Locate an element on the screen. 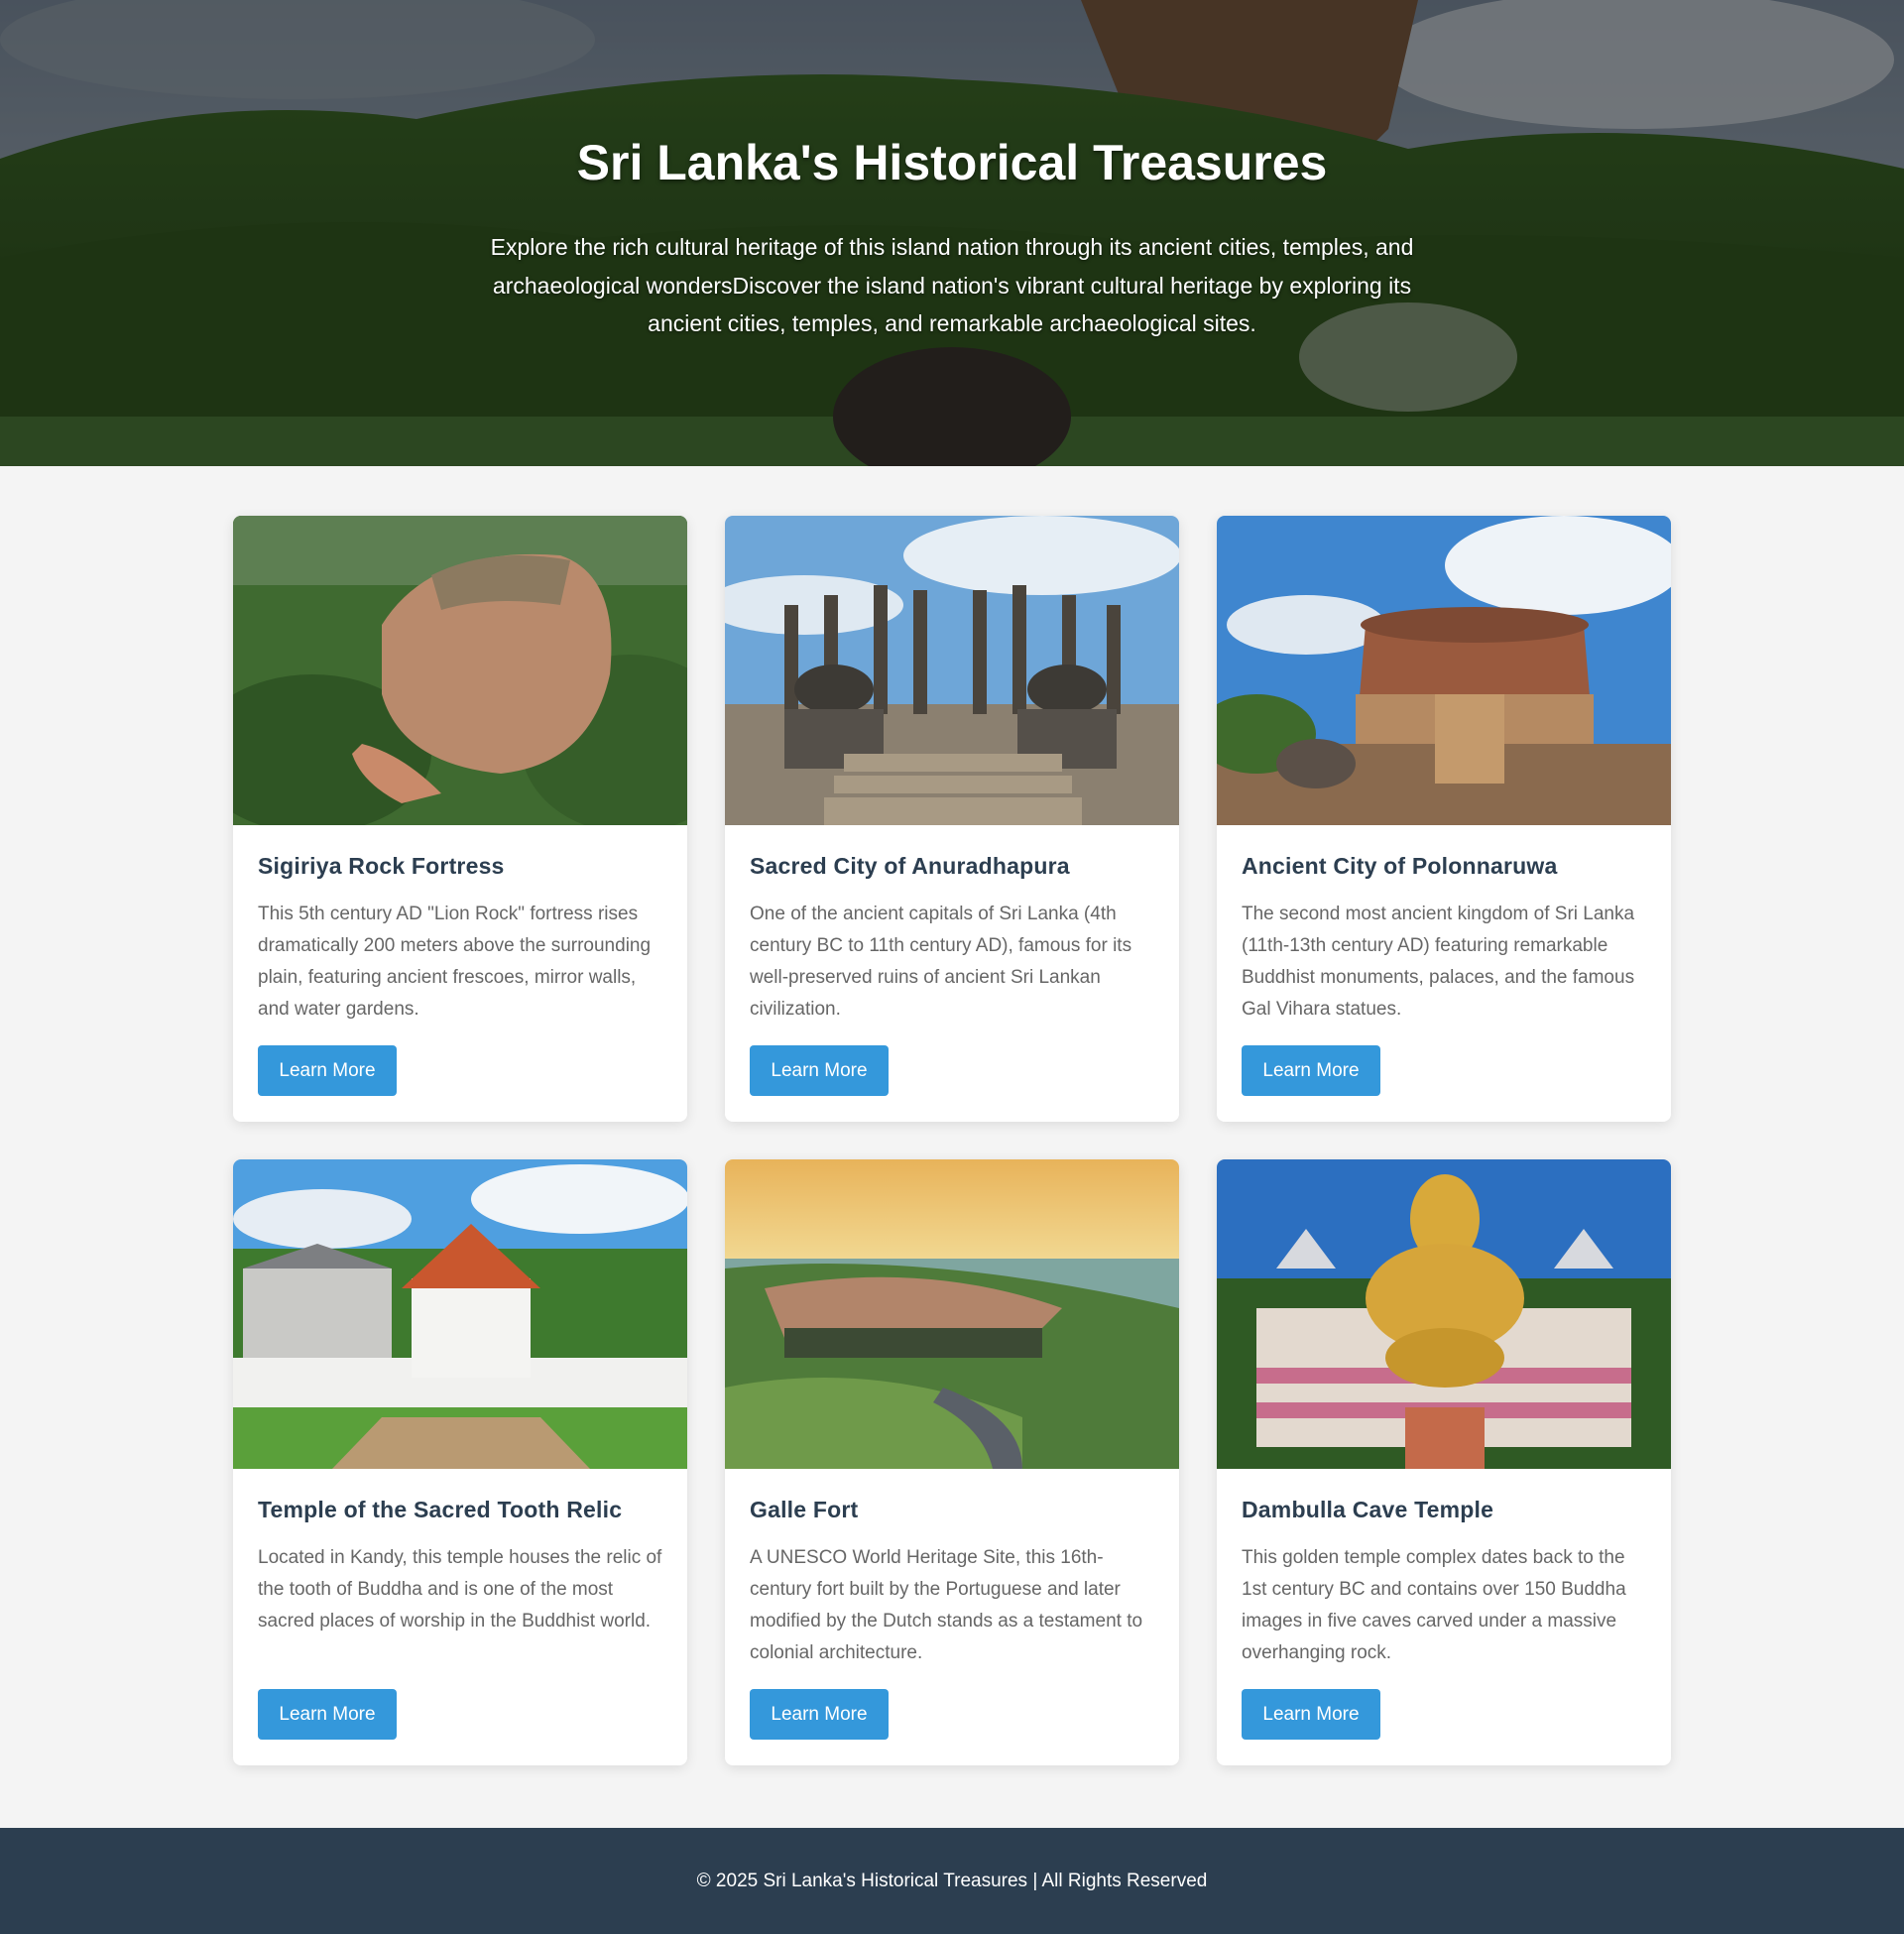  card-title: Sacred City of Anuradhapura is located at coordinates (910, 866).